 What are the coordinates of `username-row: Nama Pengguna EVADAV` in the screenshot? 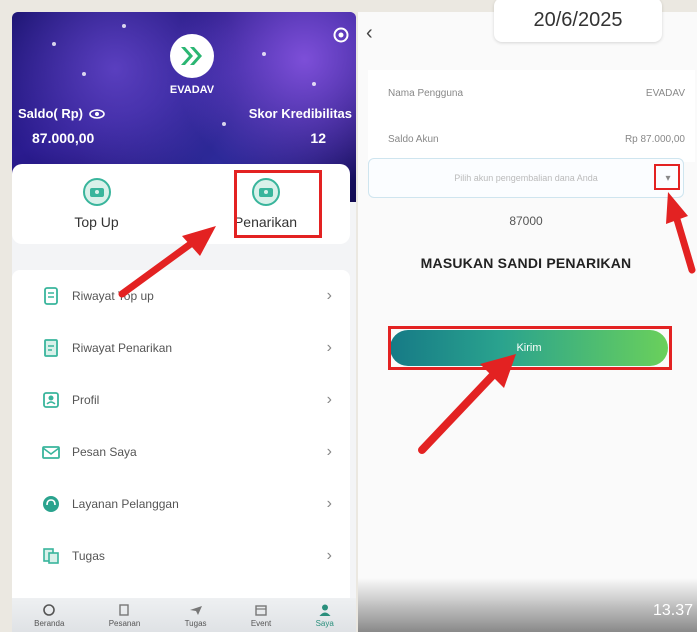 It's located at (531, 93).